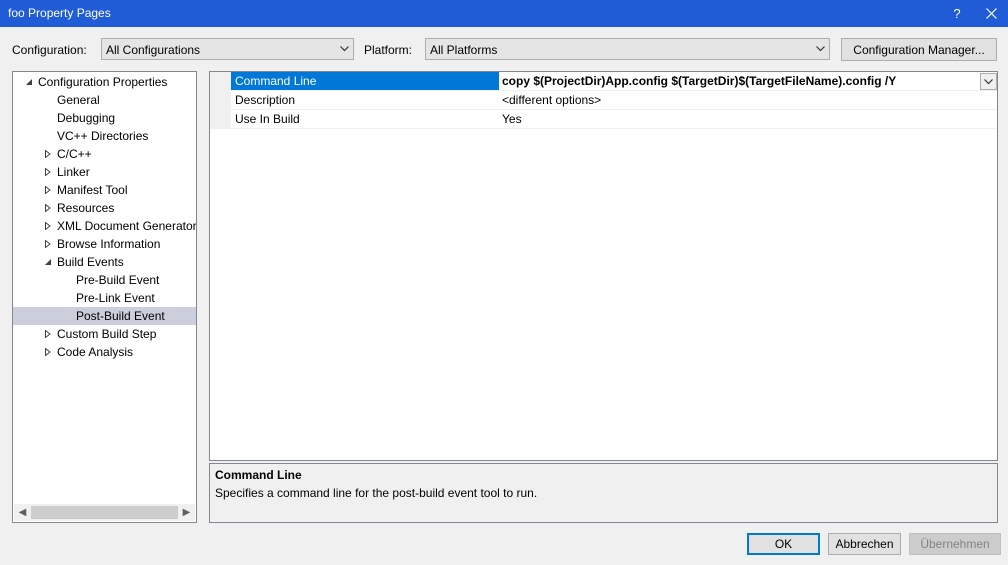 Image resolution: width=1008 pixels, height=565 pixels. Describe the element at coordinates (120, 316) in the screenshot. I see `tree-item-label: Post-Build Event` at that location.